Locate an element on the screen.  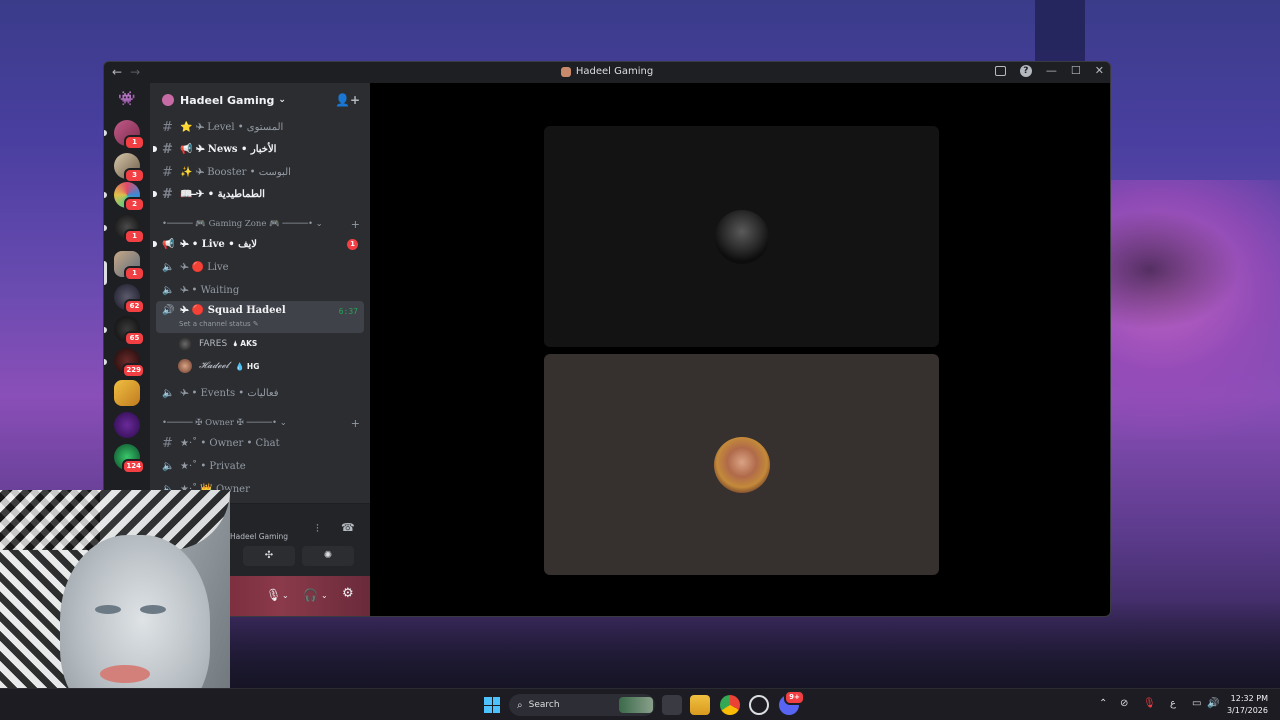
channel-private: 🔈 ★·˚ • Private is located at coordinates (260, 466).